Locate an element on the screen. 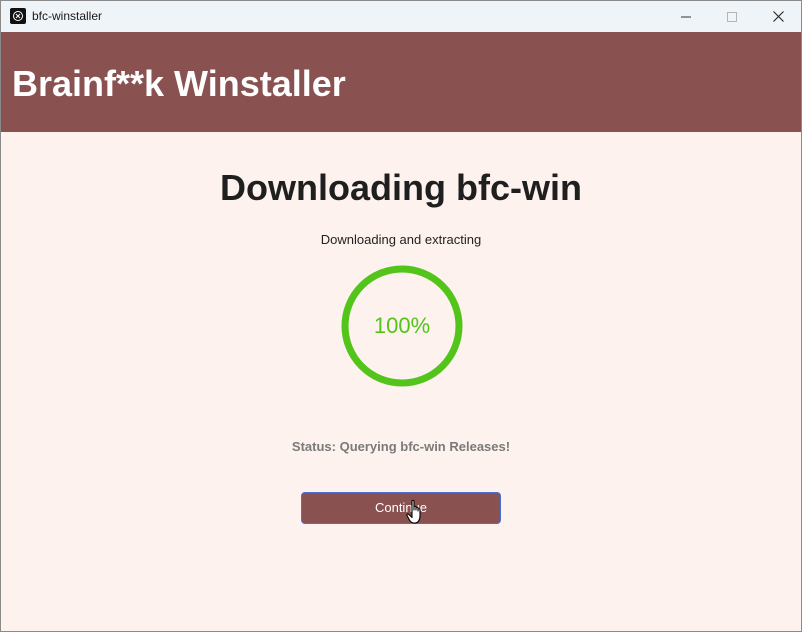 The image size is (802, 632). page-subtitle: Downloading and extracting is located at coordinates (401, 239).